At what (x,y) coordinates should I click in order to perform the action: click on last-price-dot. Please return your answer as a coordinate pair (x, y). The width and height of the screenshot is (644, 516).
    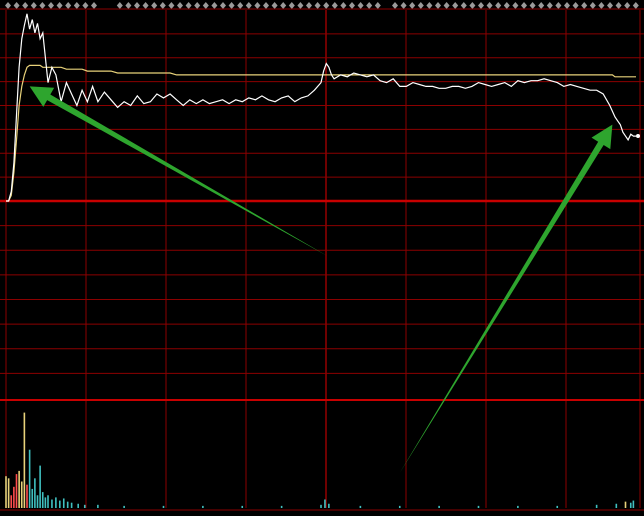
    Looking at the image, I should click on (638, 136).